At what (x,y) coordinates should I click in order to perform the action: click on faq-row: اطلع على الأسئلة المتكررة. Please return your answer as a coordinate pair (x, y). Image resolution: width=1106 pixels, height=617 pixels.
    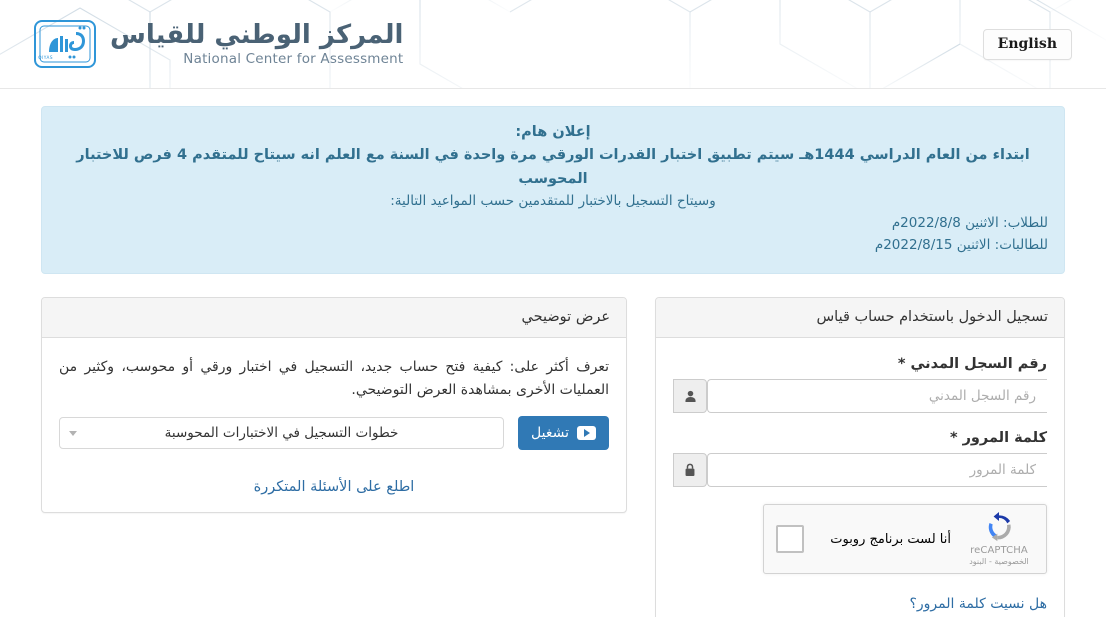
    Looking at the image, I should click on (334, 485).